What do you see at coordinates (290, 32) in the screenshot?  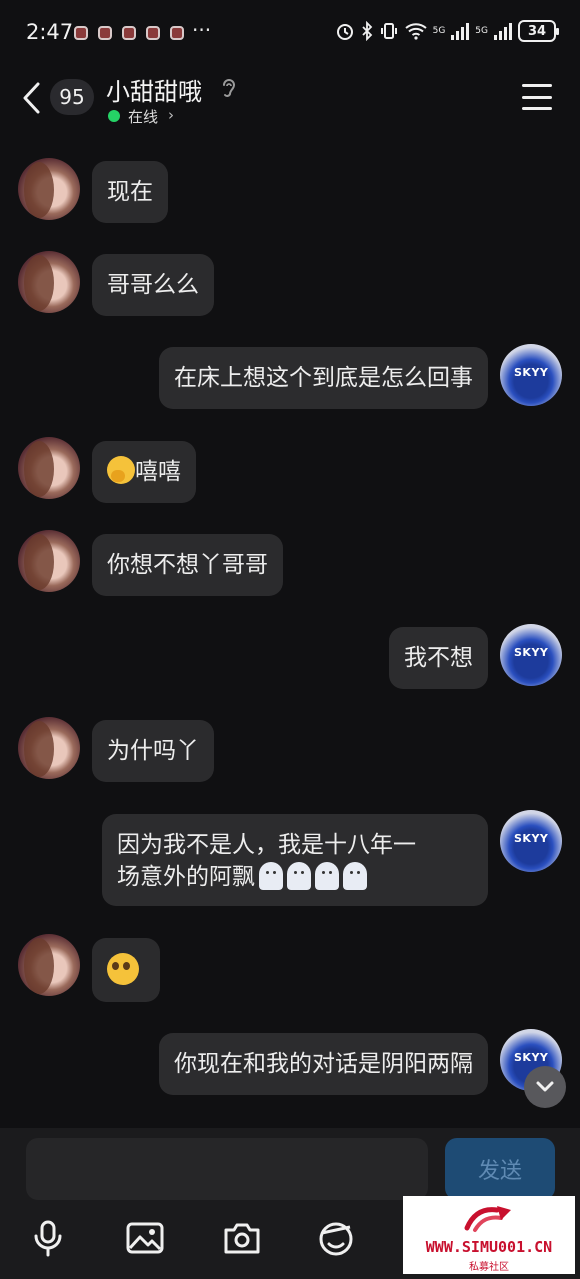 I see `status-bar: 2:47 ··· 5G 5G 34` at bounding box center [290, 32].